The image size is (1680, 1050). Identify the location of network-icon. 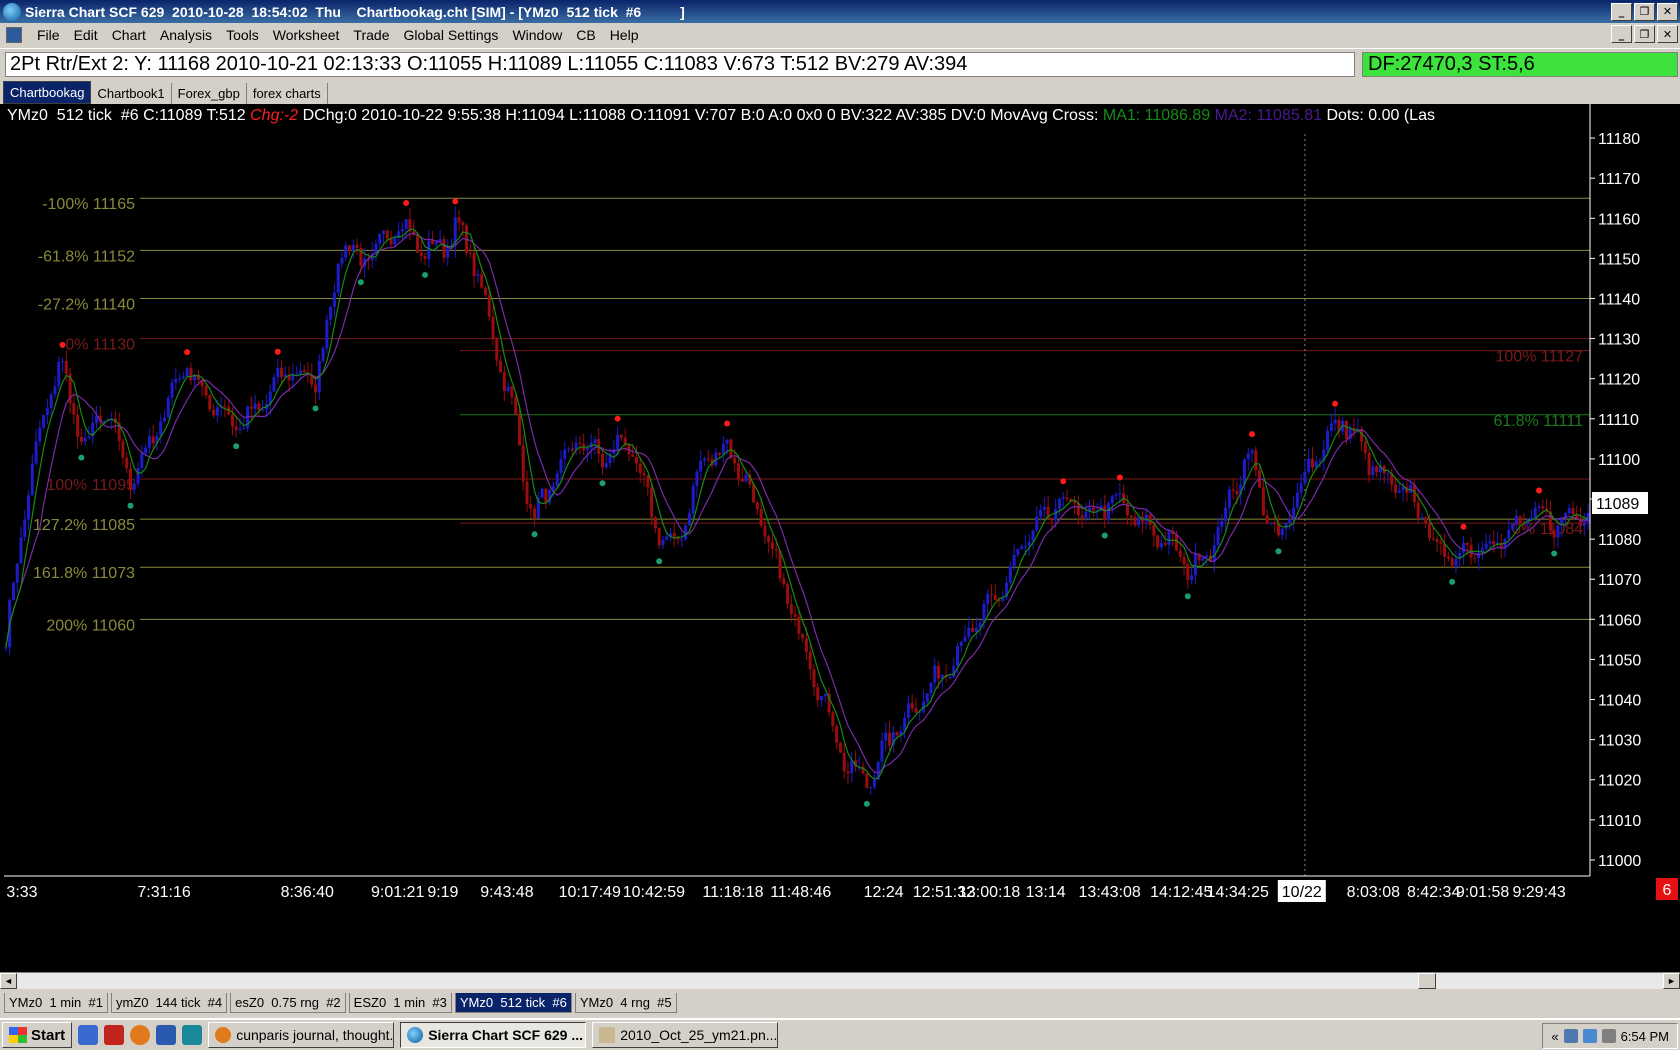
(192, 1035).